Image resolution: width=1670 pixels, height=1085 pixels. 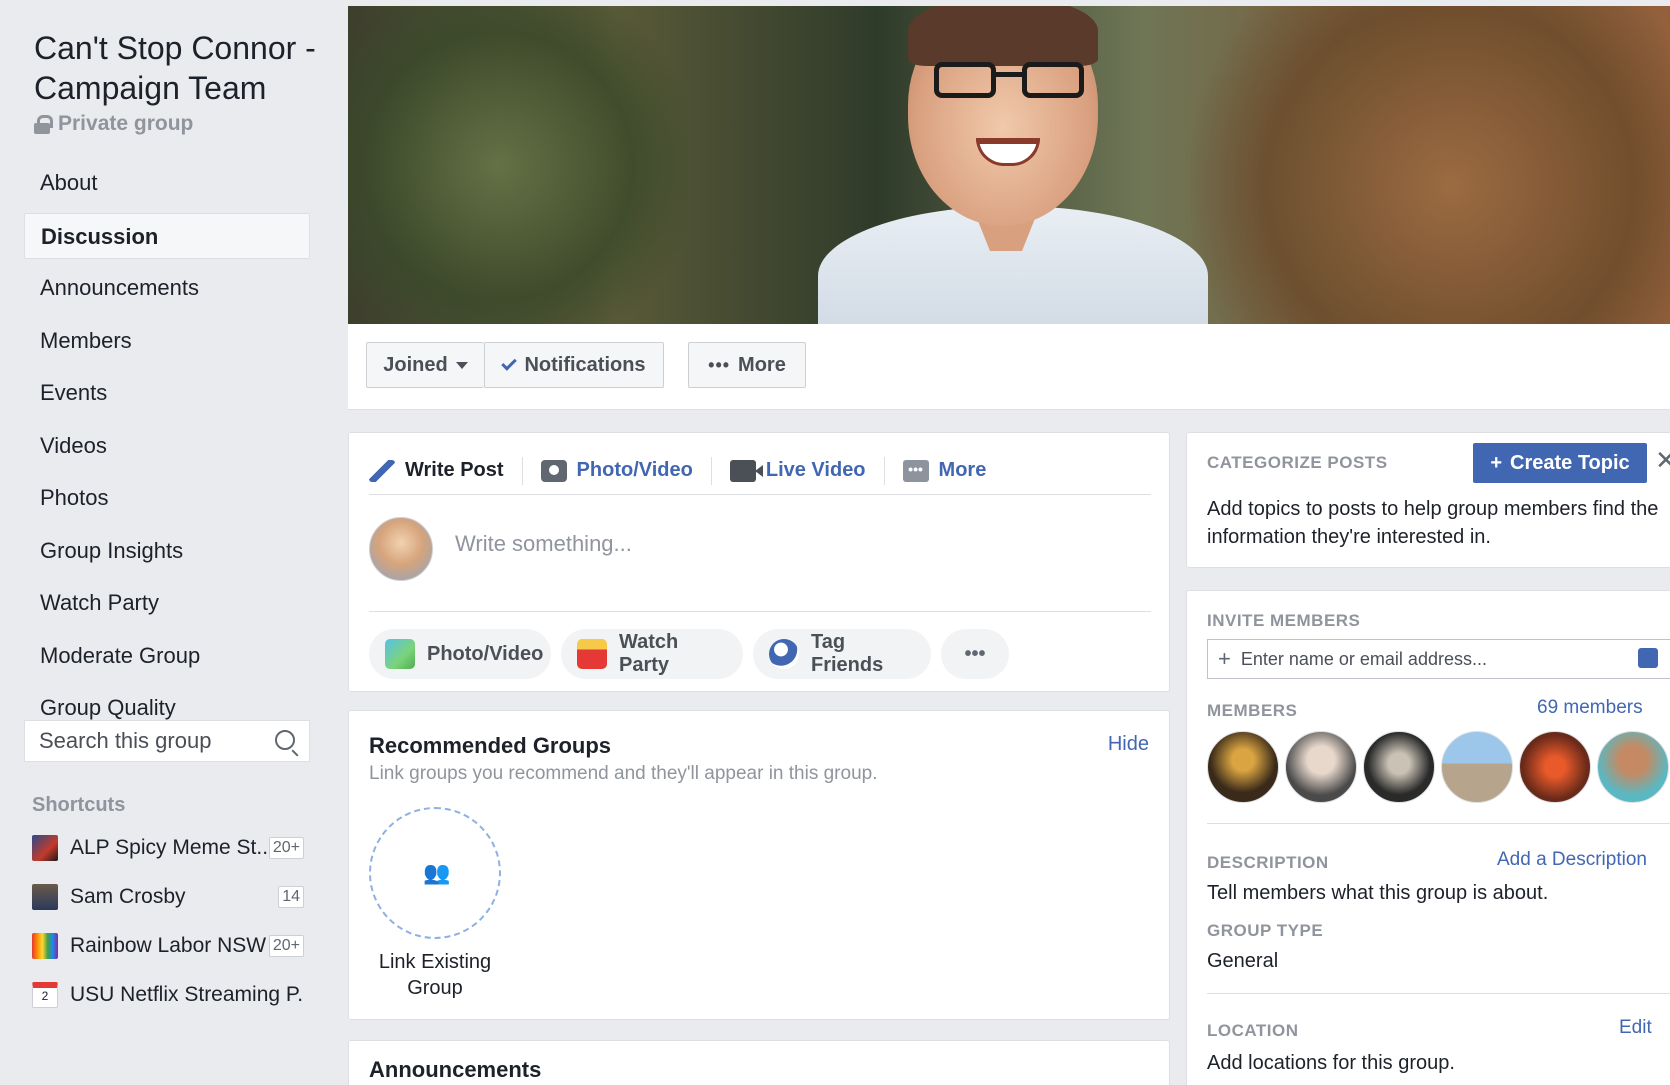 I want to click on nav-events: Events, so click(x=167, y=393).